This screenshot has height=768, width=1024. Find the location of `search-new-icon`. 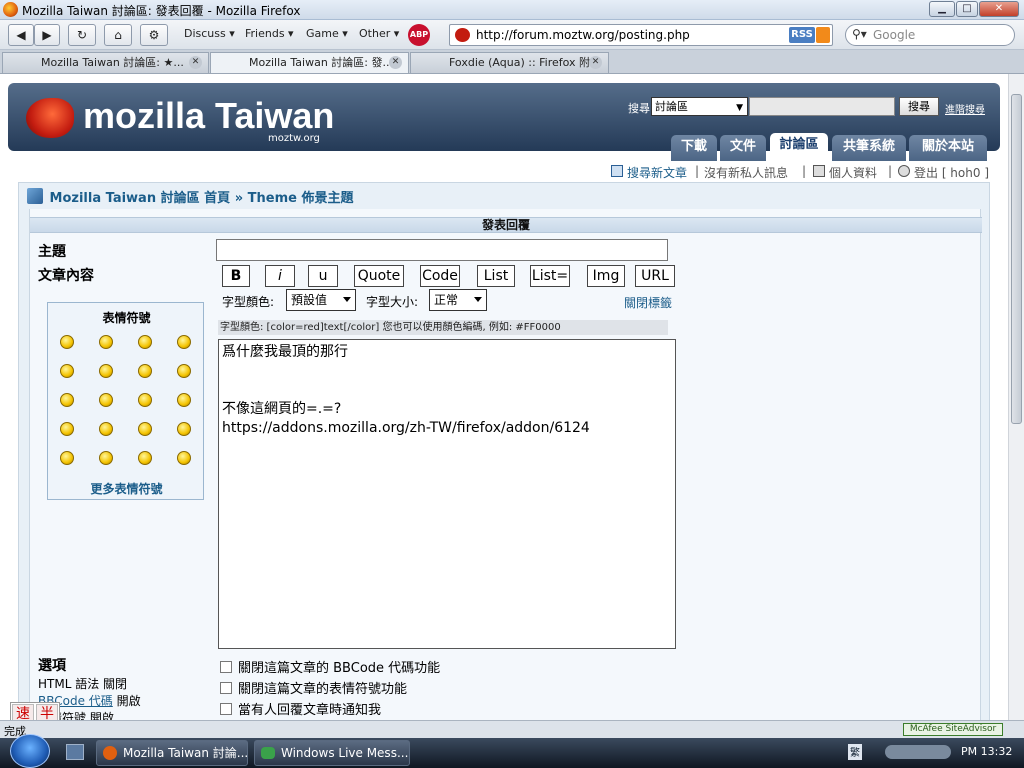

search-new-icon is located at coordinates (617, 171).